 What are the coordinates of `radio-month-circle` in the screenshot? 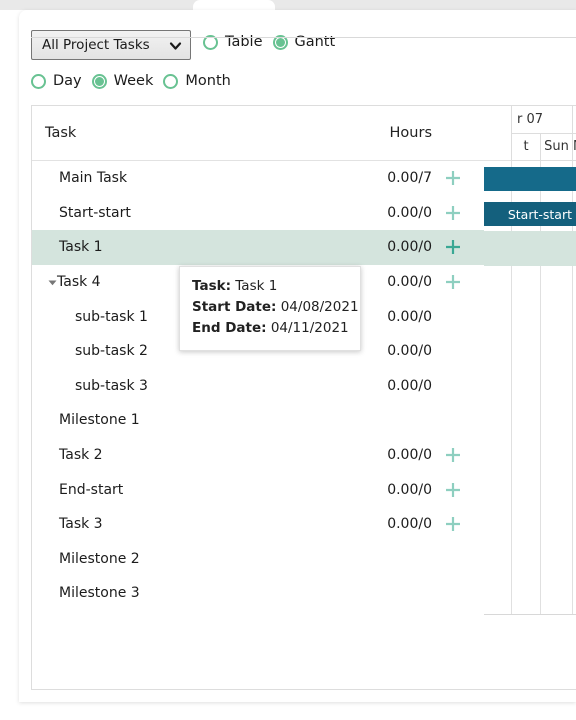 It's located at (171, 81).